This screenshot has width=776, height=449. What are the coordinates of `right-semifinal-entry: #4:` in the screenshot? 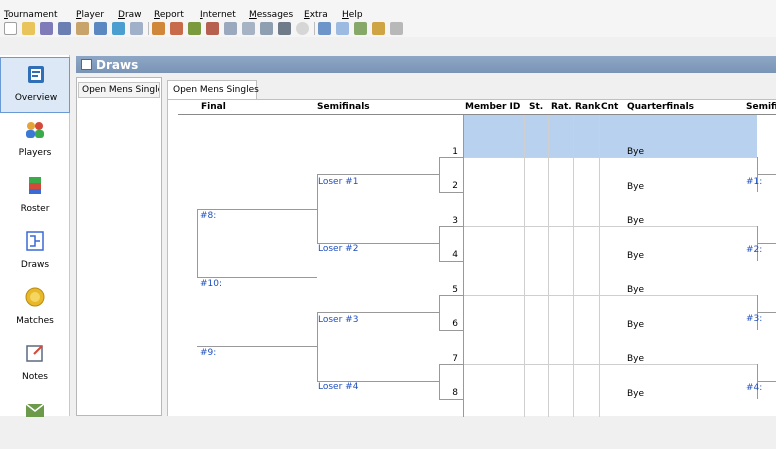 It's located at (754, 388).